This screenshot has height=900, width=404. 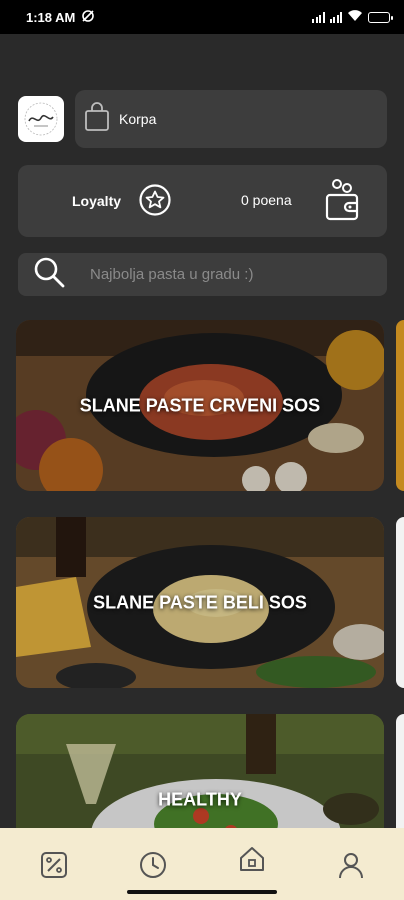 I want to click on cart-button: Korpa, so click(x=231, y=119).